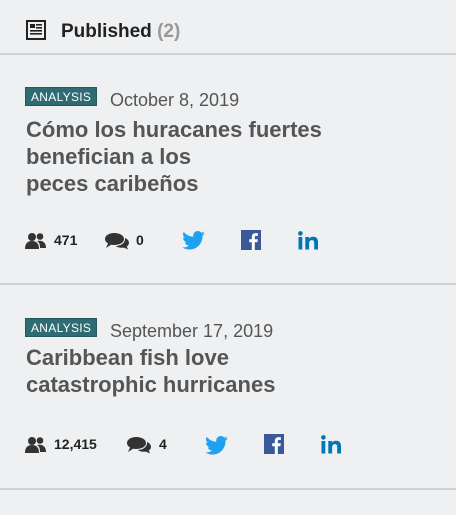  What do you see at coordinates (66, 240) in the screenshot?
I see `readers-count: 471` at bounding box center [66, 240].